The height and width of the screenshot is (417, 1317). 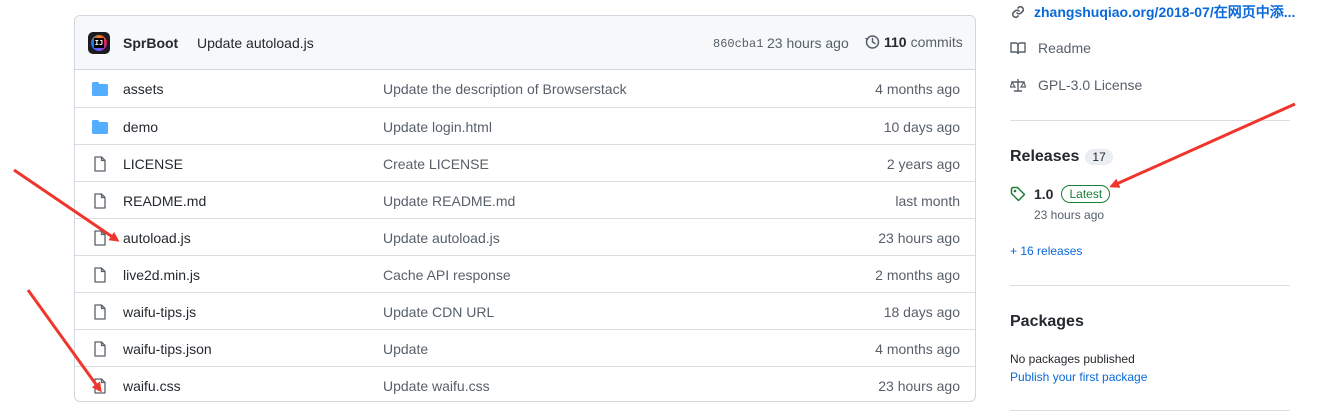 I want to click on file-row: LICENSE Create LICENSE 2 years ago, so click(x=525, y=162).